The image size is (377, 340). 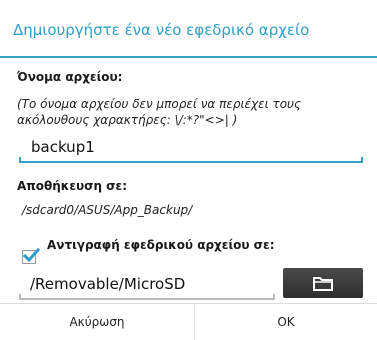 What do you see at coordinates (161, 30) in the screenshot?
I see `dialog-title: Δημιουργήστε ένα νέο εφεδρικό αρχείο` at bounding box center [161, 30].